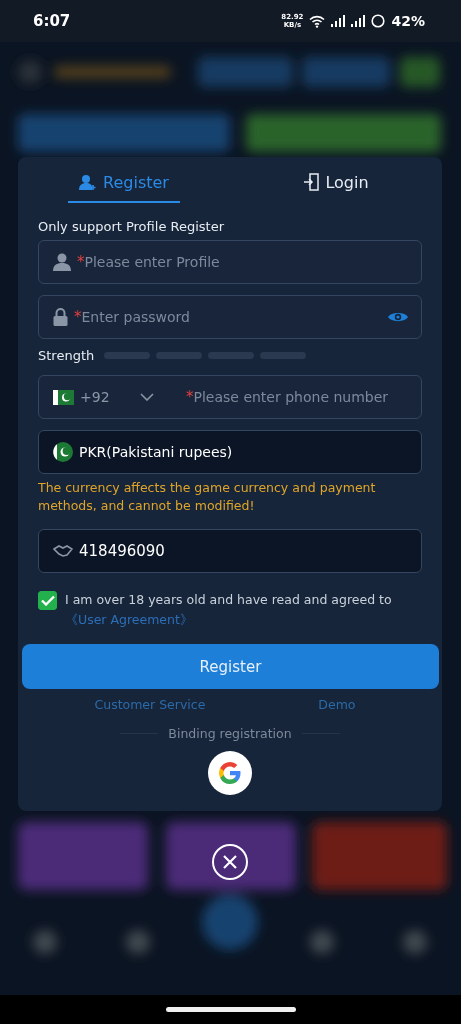 The width and height of the screenshot is (461, 1024). Describe the element at coordinates (317, 21) in the screenshot. I see `wifi-icon` at that location.